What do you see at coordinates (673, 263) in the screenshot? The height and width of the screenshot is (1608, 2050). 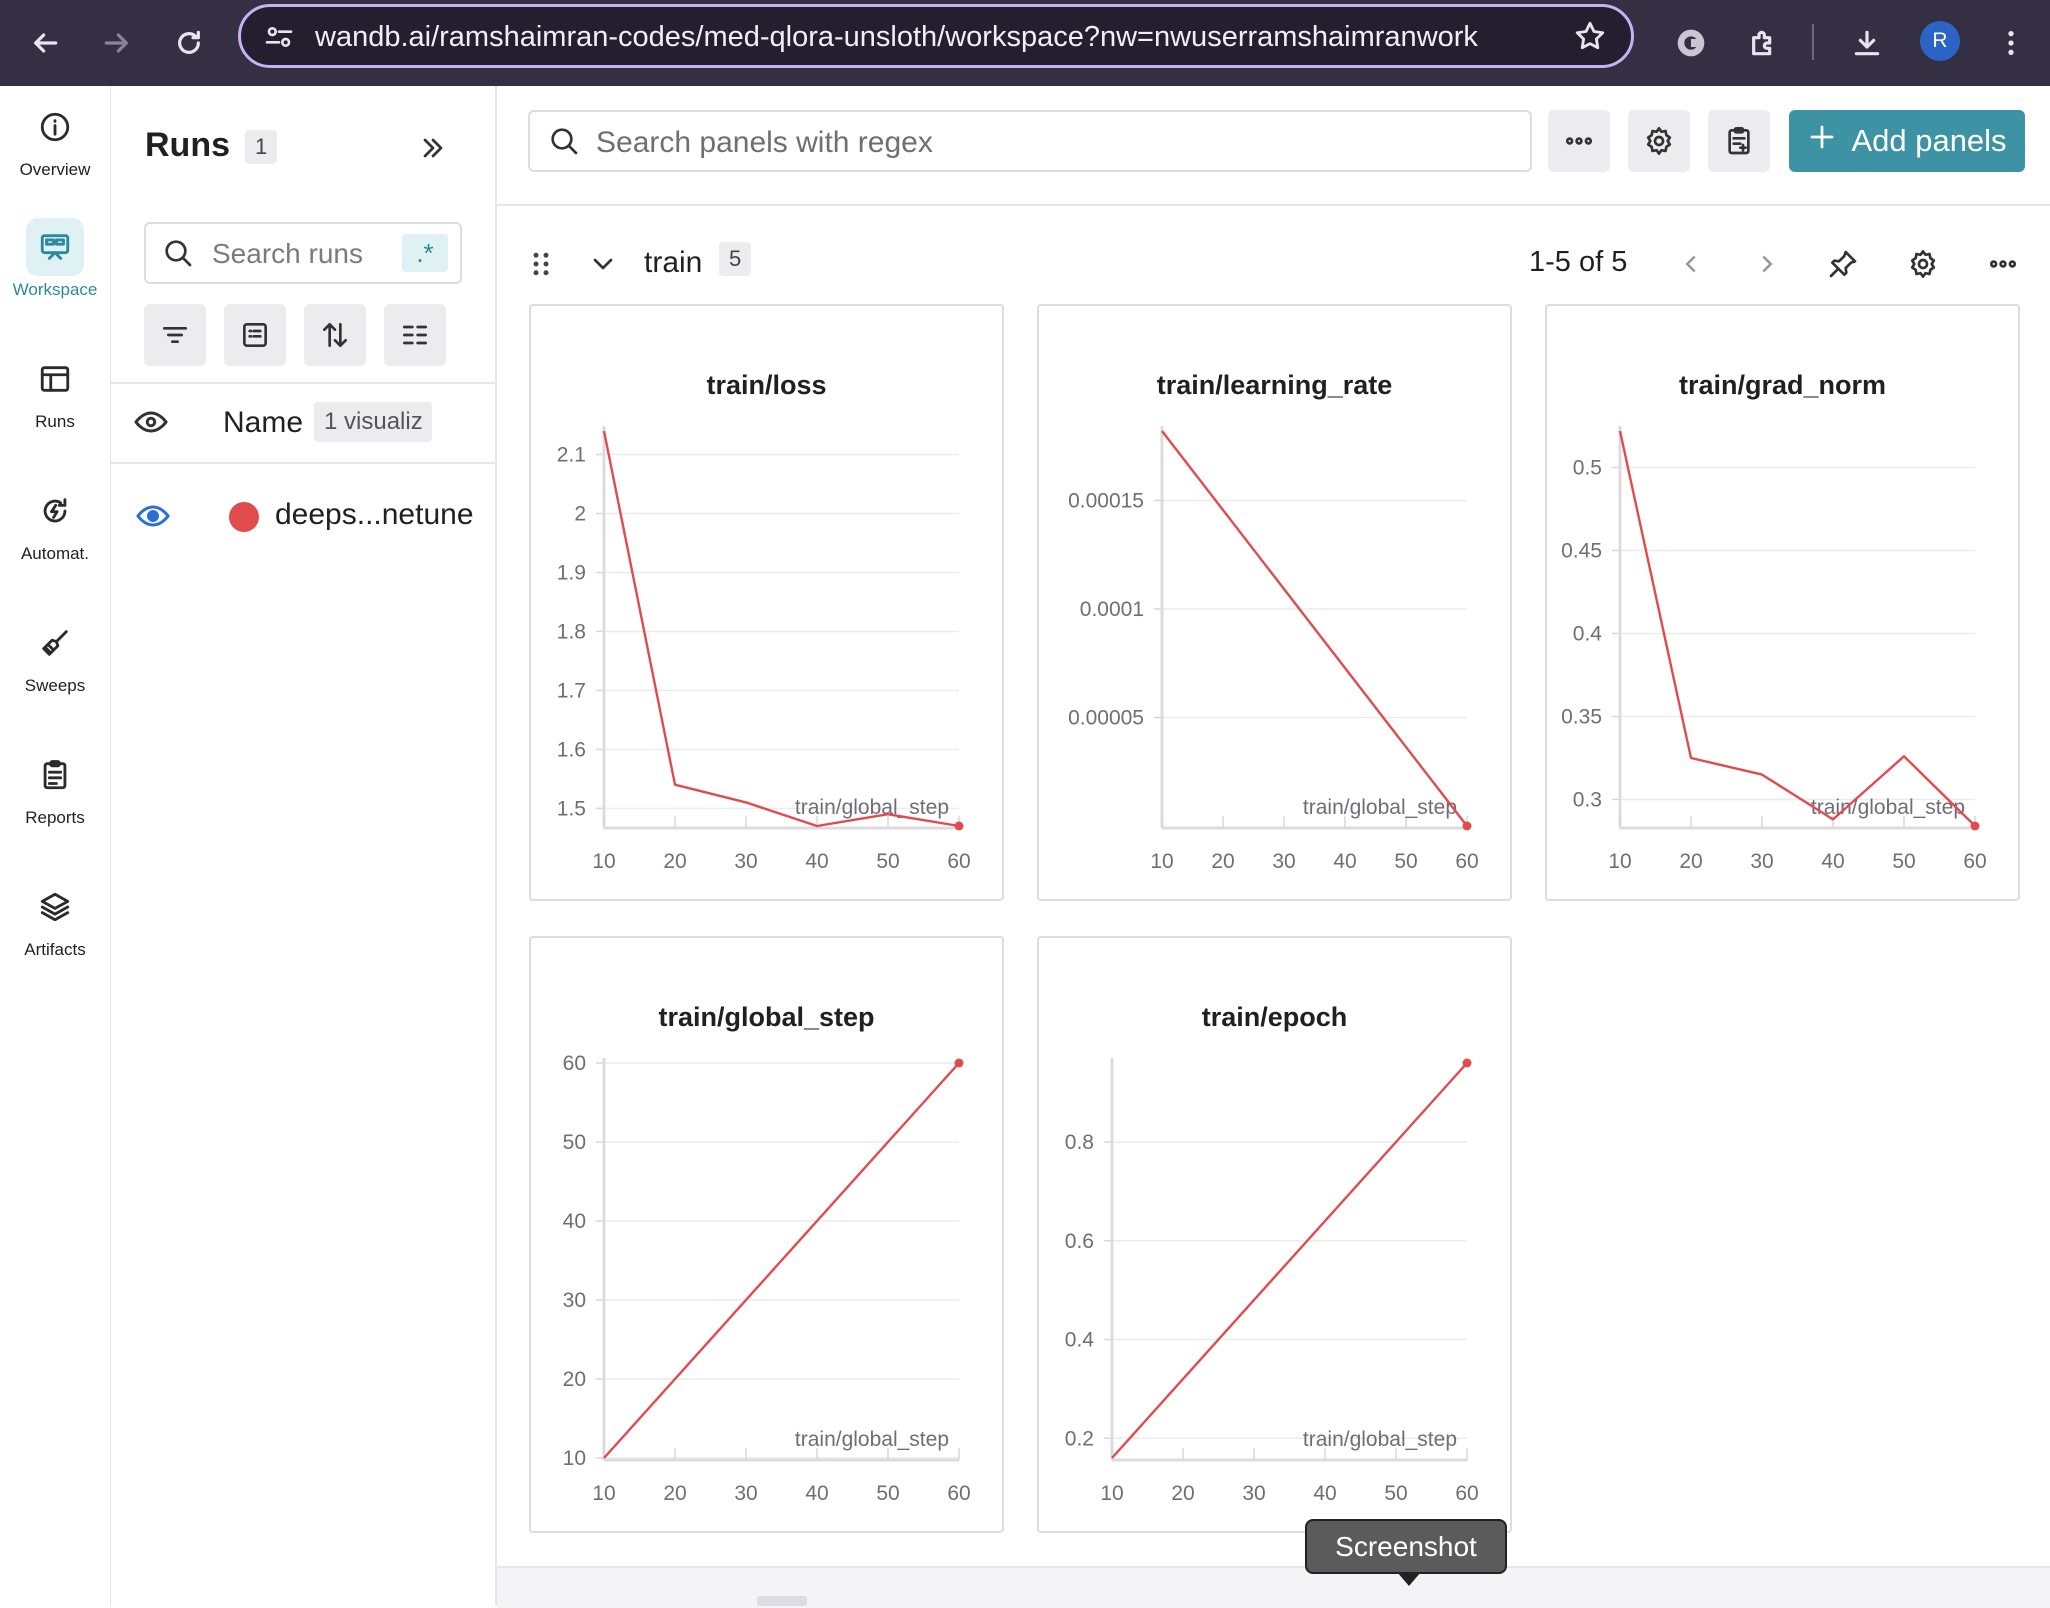 I see `section-name: train` at bounding box center [673, 263].